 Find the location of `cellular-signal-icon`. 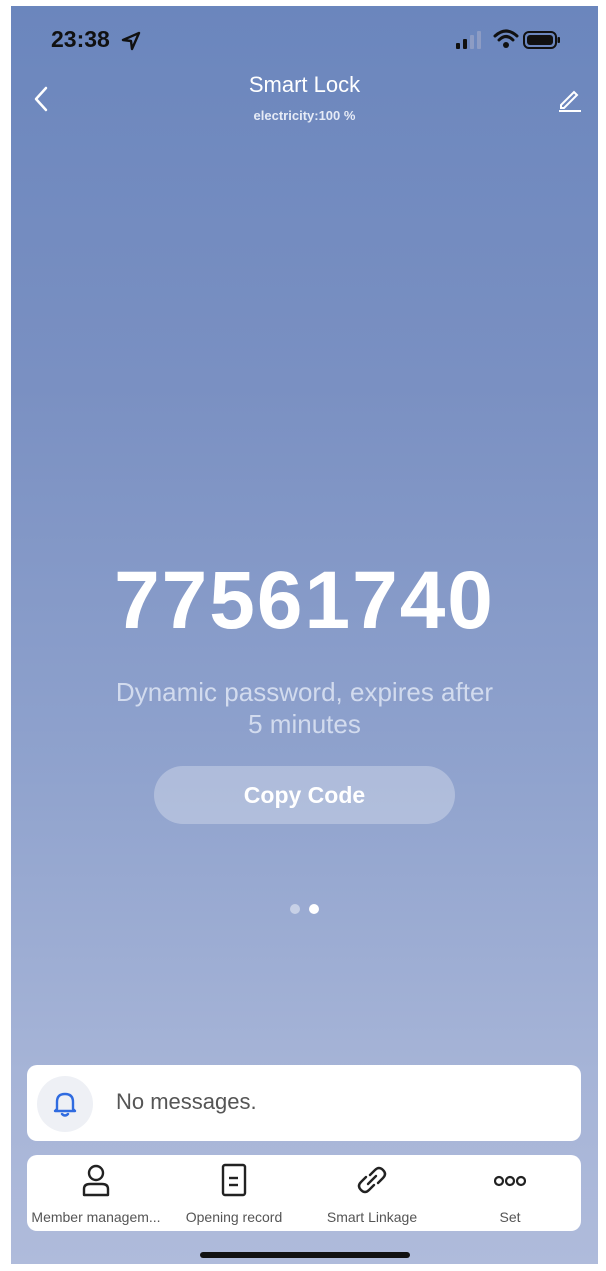

cellular-signal-icon is located at coordinates (468, 40).